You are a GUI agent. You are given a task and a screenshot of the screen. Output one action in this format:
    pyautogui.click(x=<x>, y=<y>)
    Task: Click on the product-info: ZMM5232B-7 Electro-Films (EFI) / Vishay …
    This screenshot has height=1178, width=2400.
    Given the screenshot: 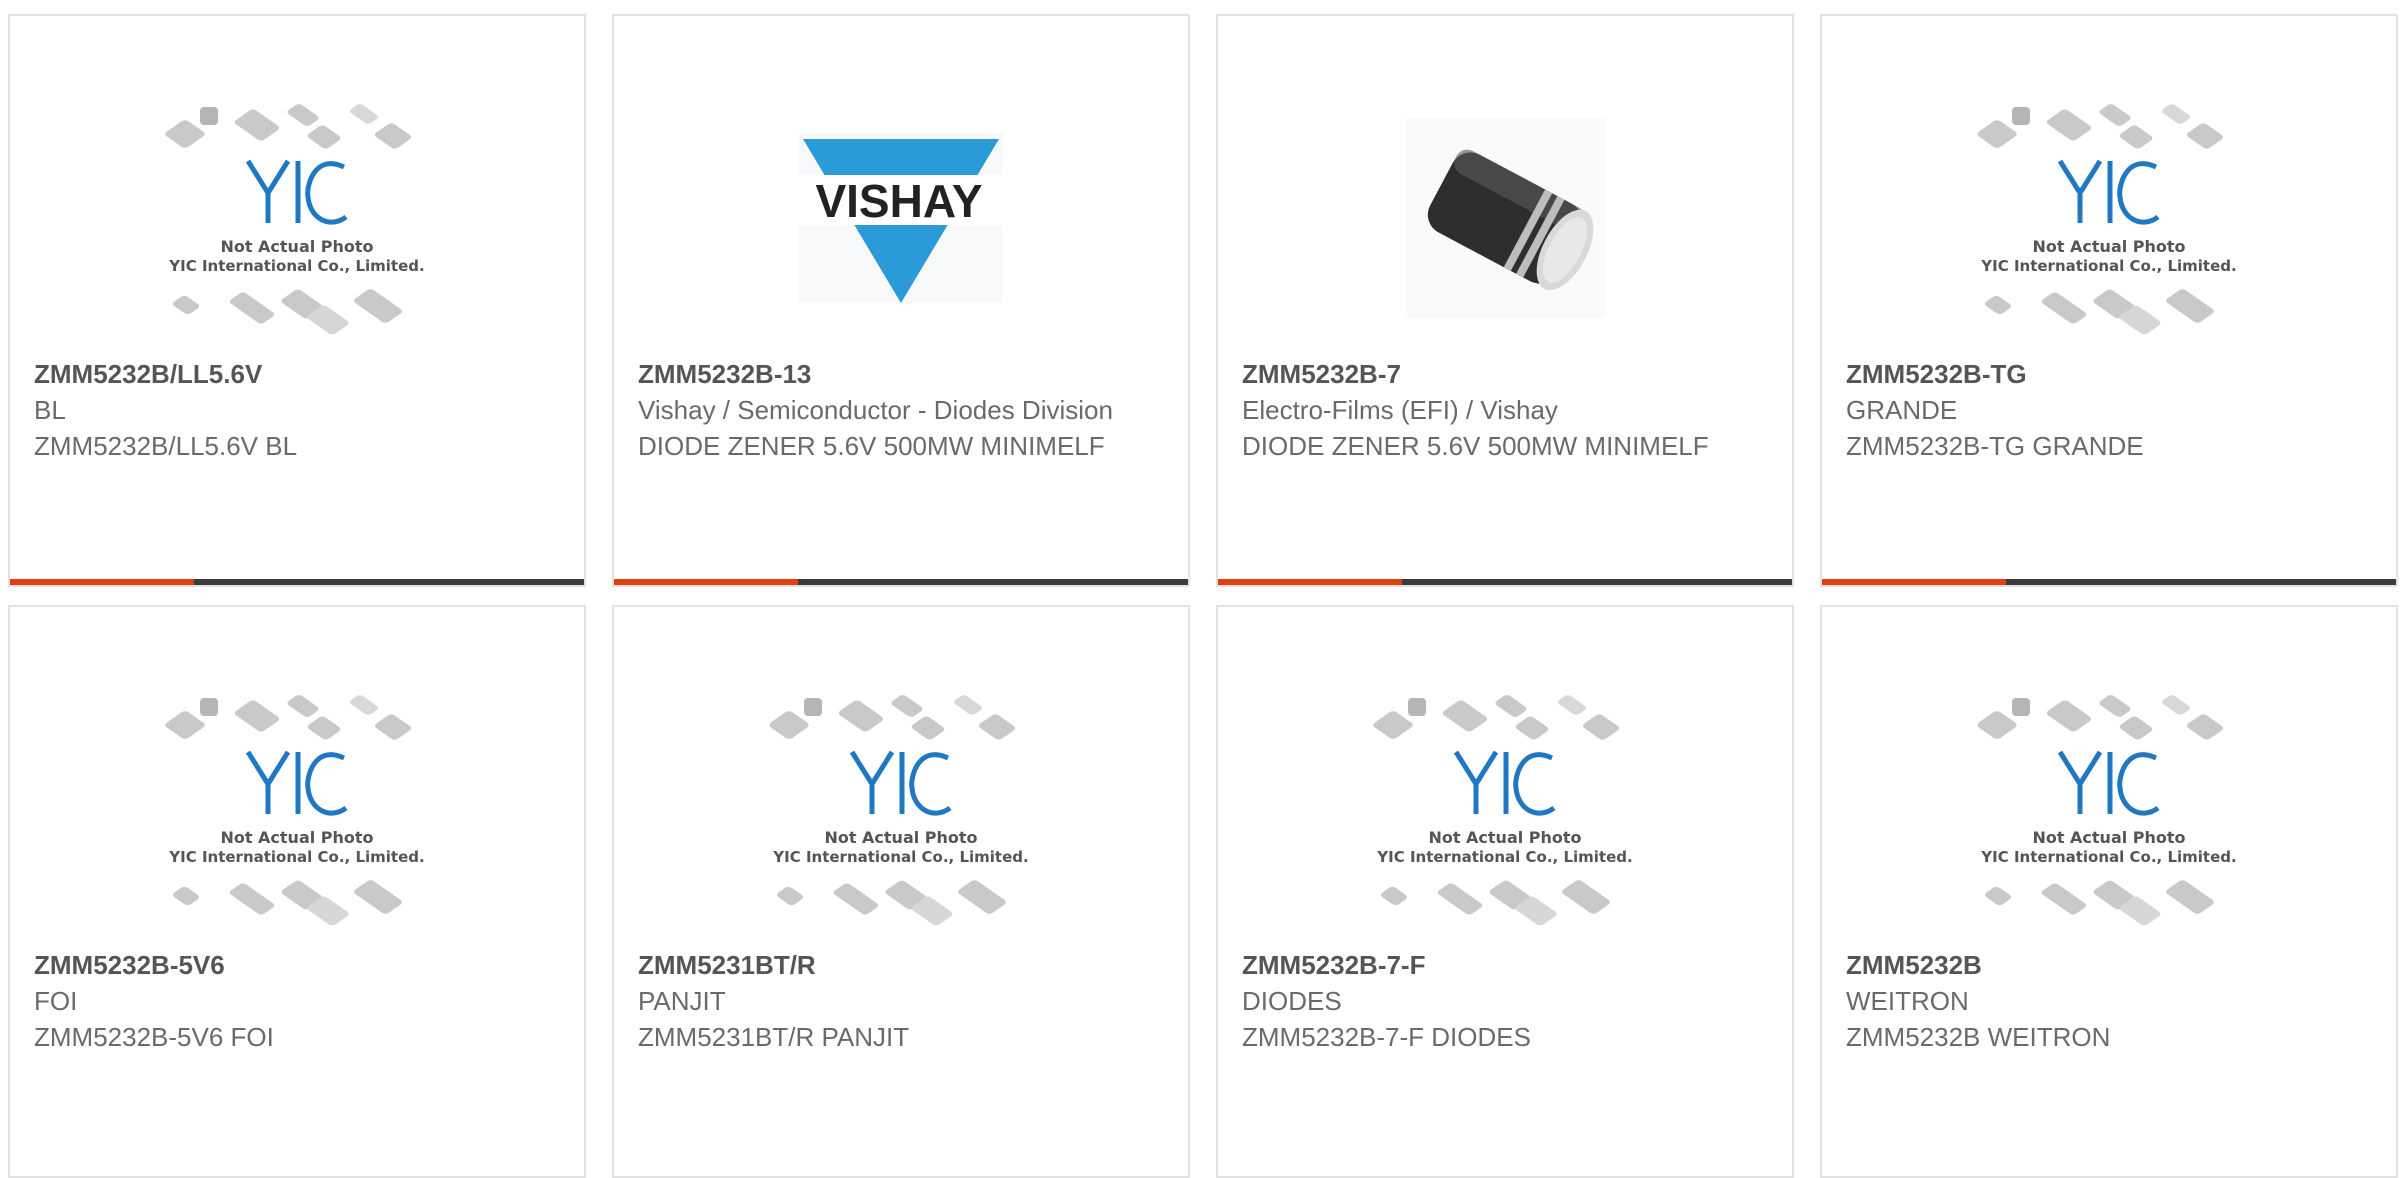 What is the action you would take?
    pyautogui.click(x=1505, y=410)
    